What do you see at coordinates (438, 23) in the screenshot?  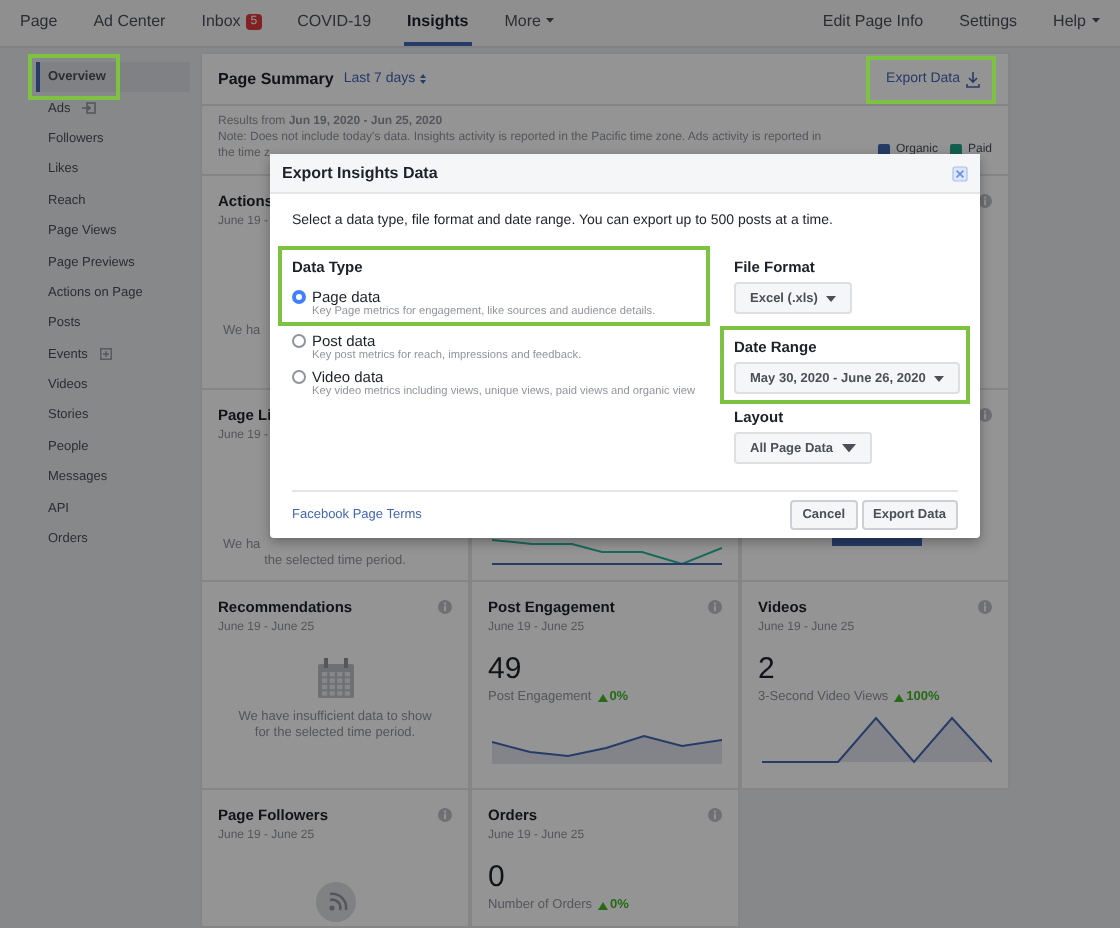 I see `nav-tab: Insights` at bounding box center [438, 23].